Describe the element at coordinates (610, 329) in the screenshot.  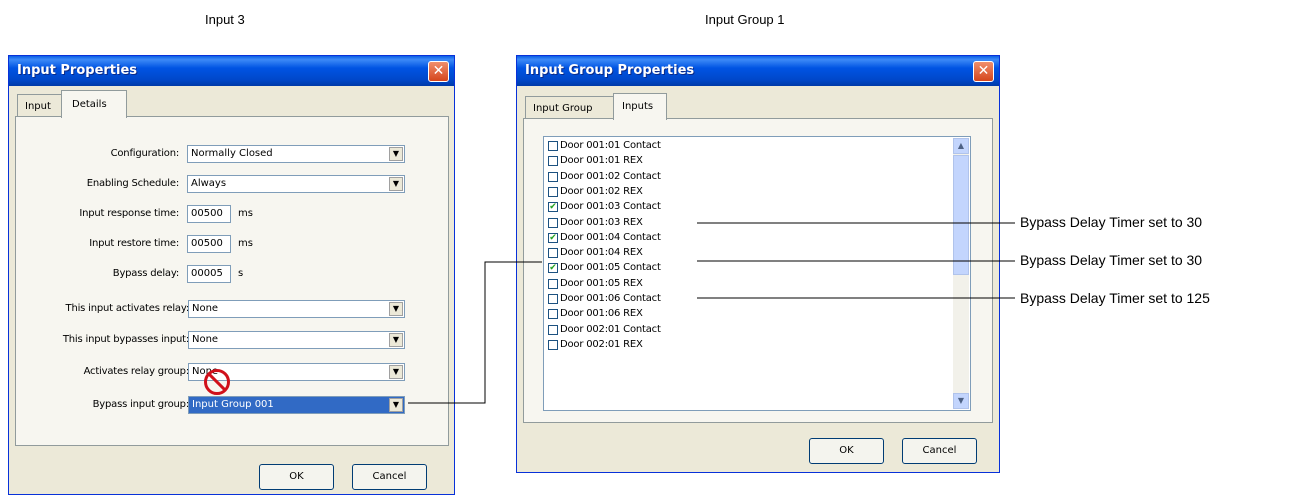
I see `list-item-label: Door 002:01 Contact` at that location.